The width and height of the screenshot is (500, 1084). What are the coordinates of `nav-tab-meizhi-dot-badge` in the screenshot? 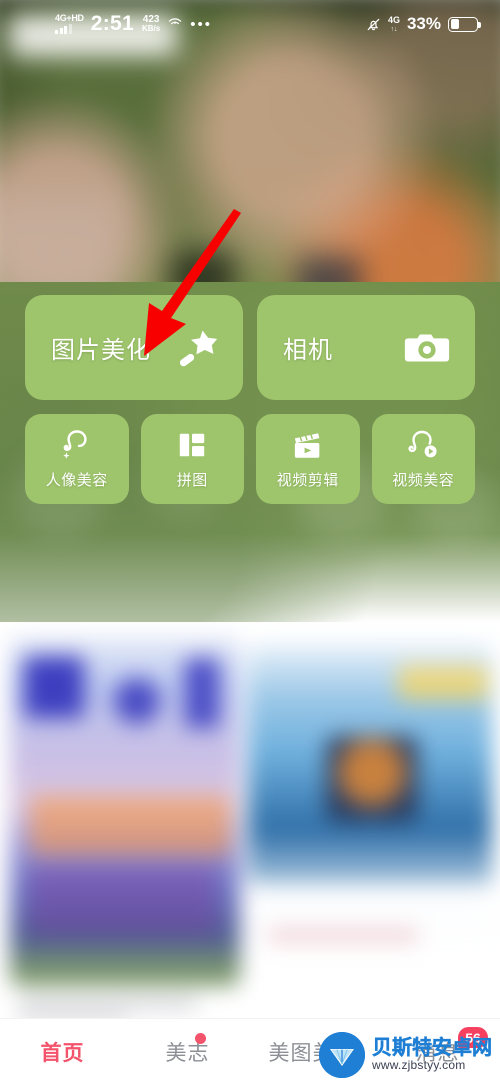 It's located at (200, 1038).